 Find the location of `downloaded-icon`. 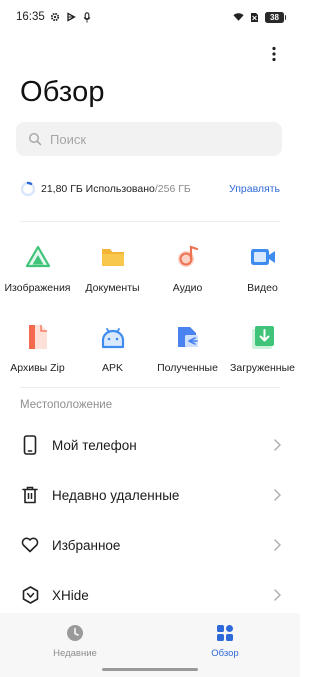

downloaded-icon is located at coordinates (263, 337).